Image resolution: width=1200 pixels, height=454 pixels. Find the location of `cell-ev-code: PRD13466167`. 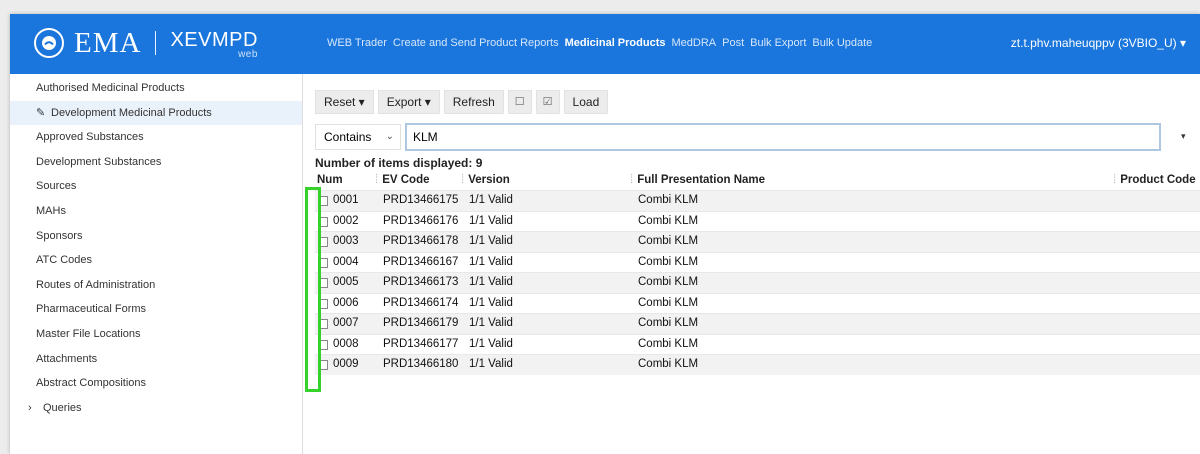

cell-ev-code: PRD13466167 is located at coordinates (421, 261).